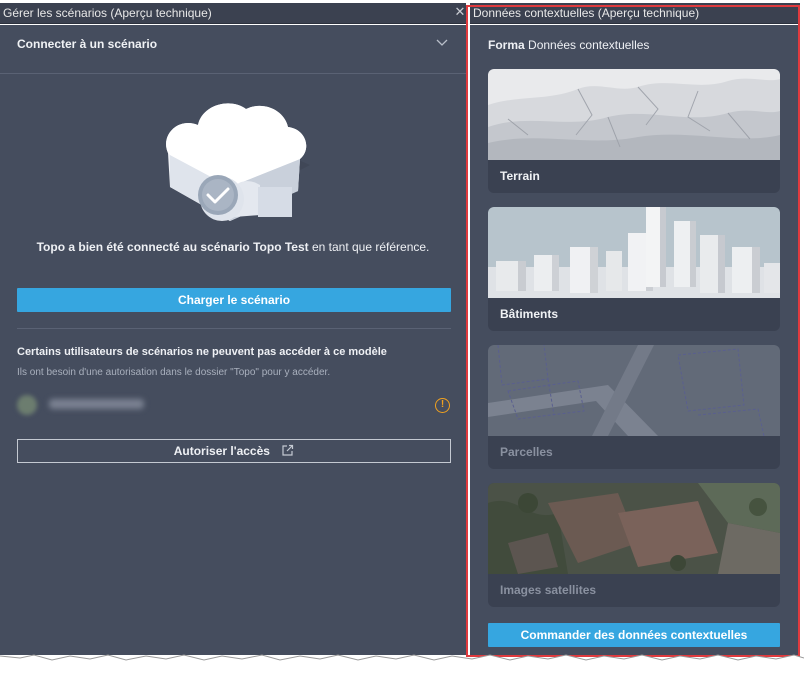 Image resolution: width=804 pixels, height=684 pixels. I want to click on blurred-user-entry, so click(87, 404).